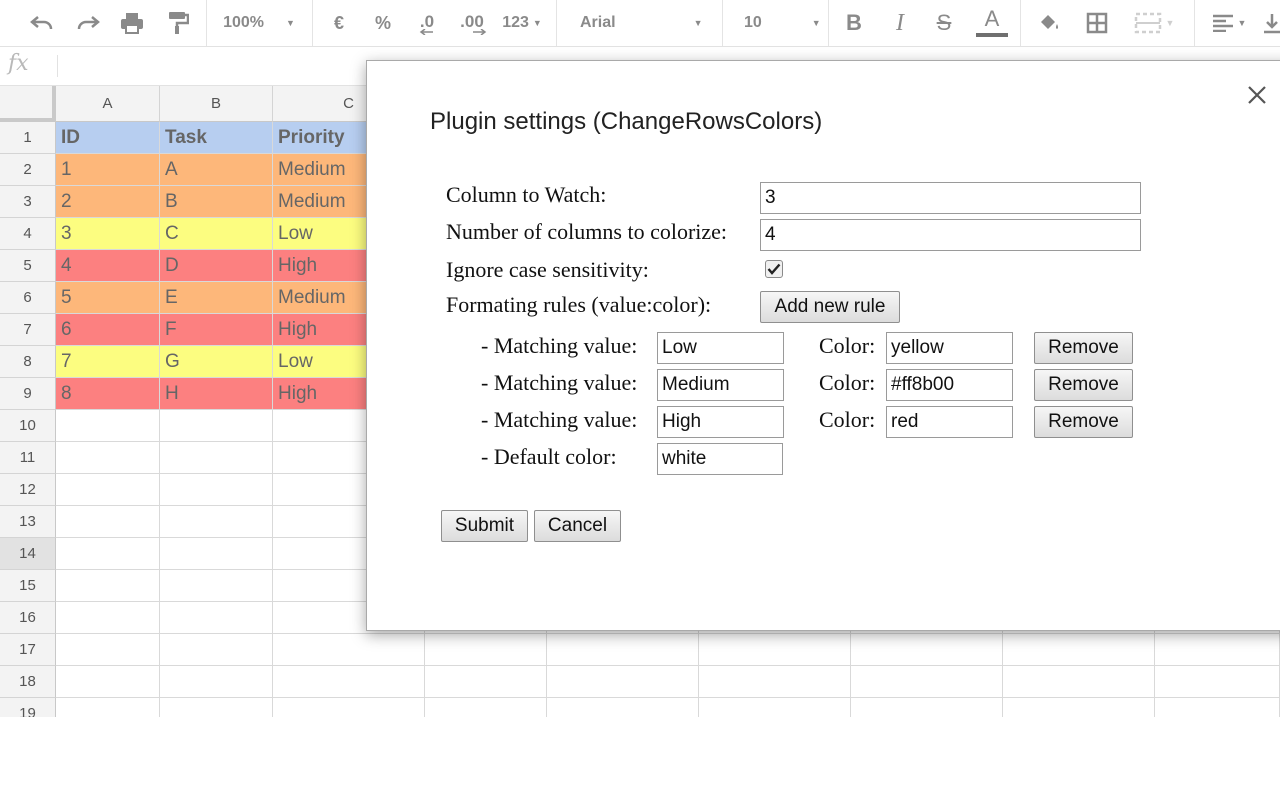  Describe the element at coordinates (28, 298) in the screenshot. I see `row-header: 6` at that location.